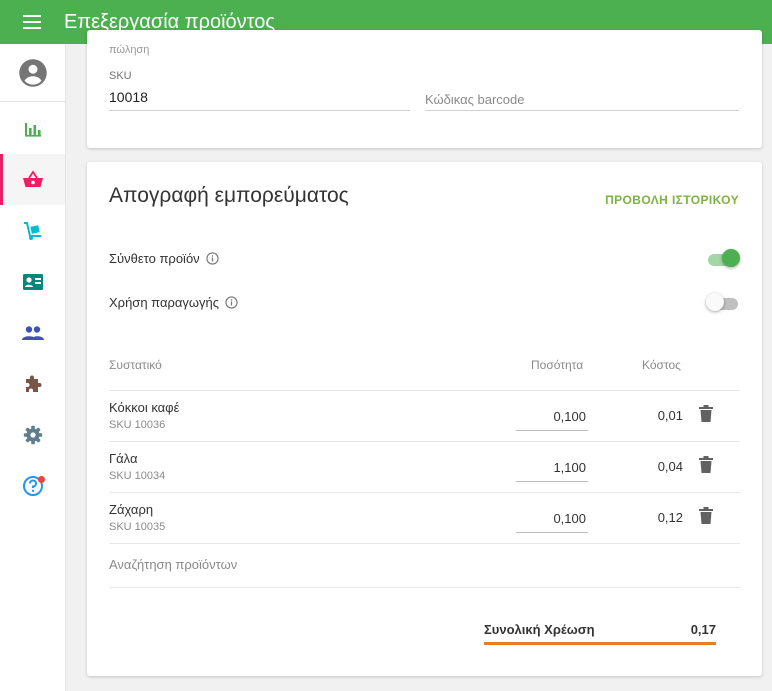 The height and width of the screenshot is (691, 772). Describe the element at coordinates (137, 425) in the screenshot. I see `ingredient-sku: SKU 10036` at that location.